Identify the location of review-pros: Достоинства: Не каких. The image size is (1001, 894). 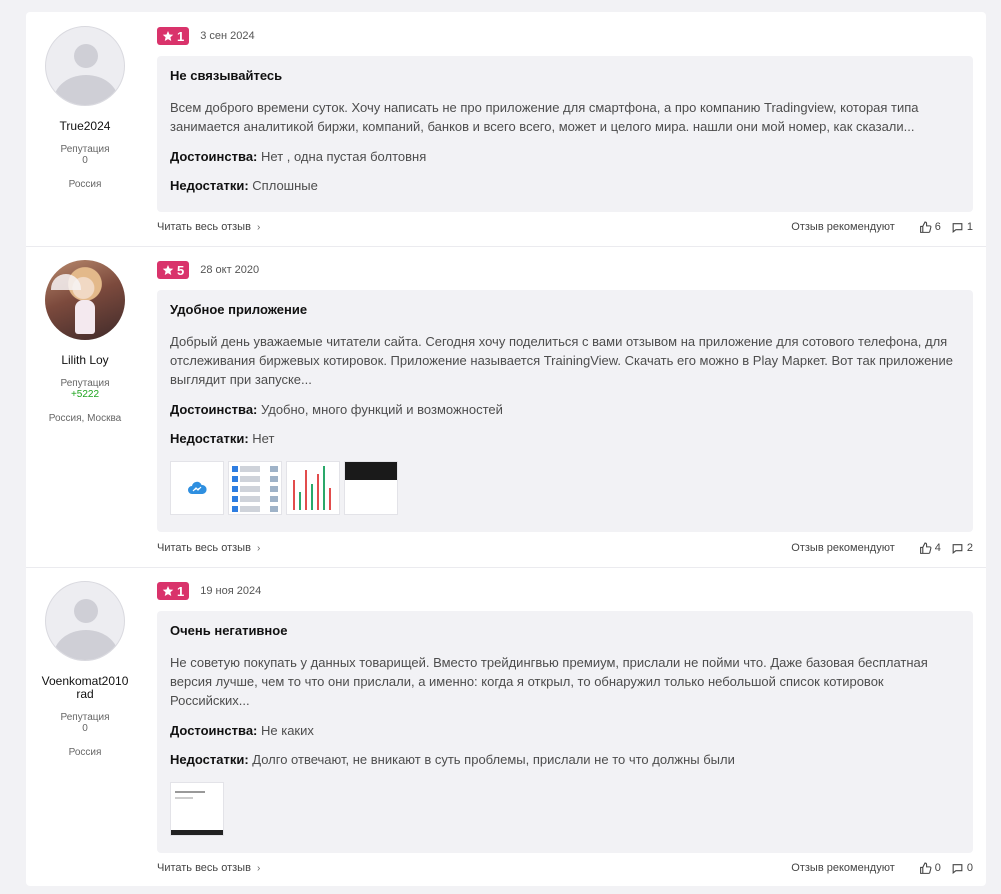
(565, 731).